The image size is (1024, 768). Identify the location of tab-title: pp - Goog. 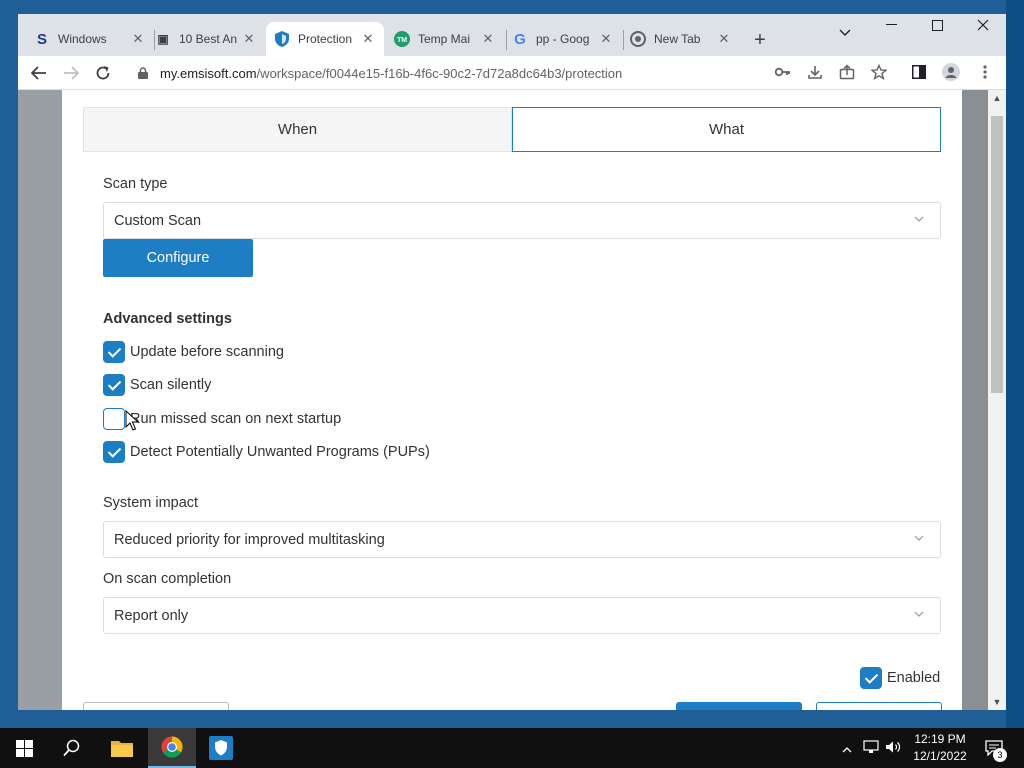
(563, 39).